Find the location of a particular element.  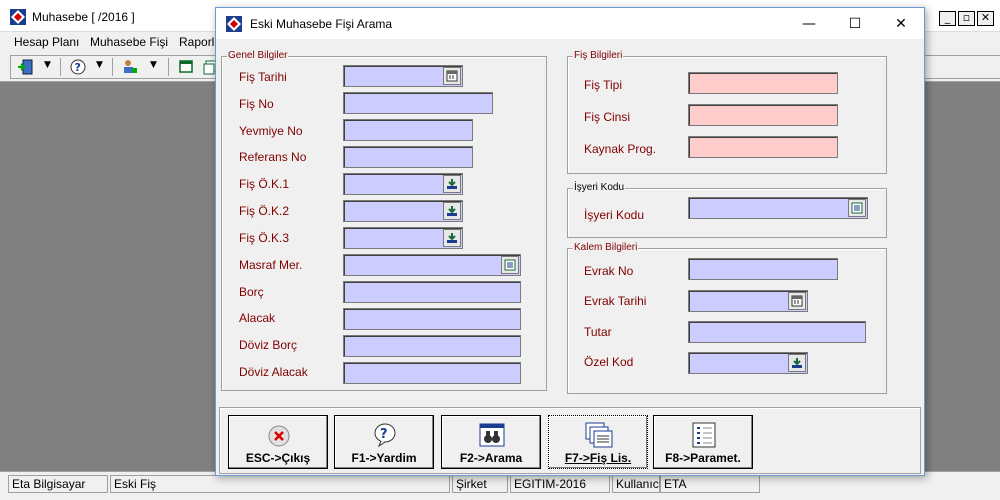

exit-door-icon is located at coordinates (26, 67).